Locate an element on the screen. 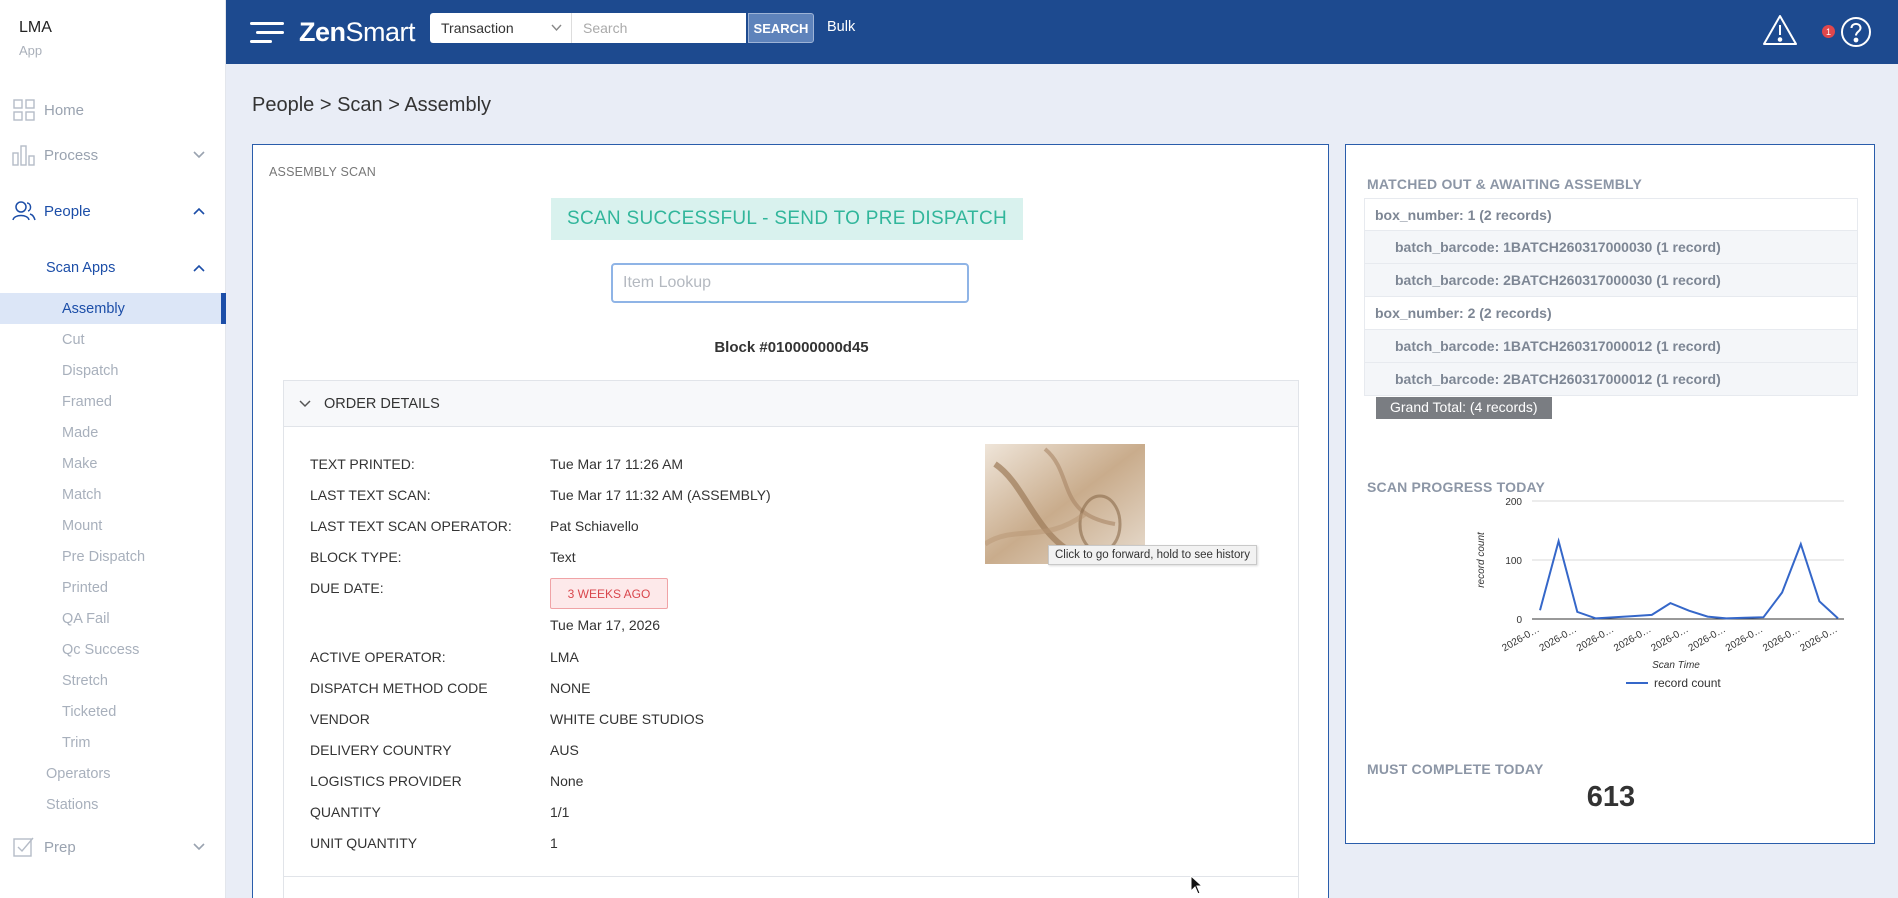 Image resolution: width=1898 pixels, height=898 pixels. nav-label: Make is located at coordinates (80, 463).